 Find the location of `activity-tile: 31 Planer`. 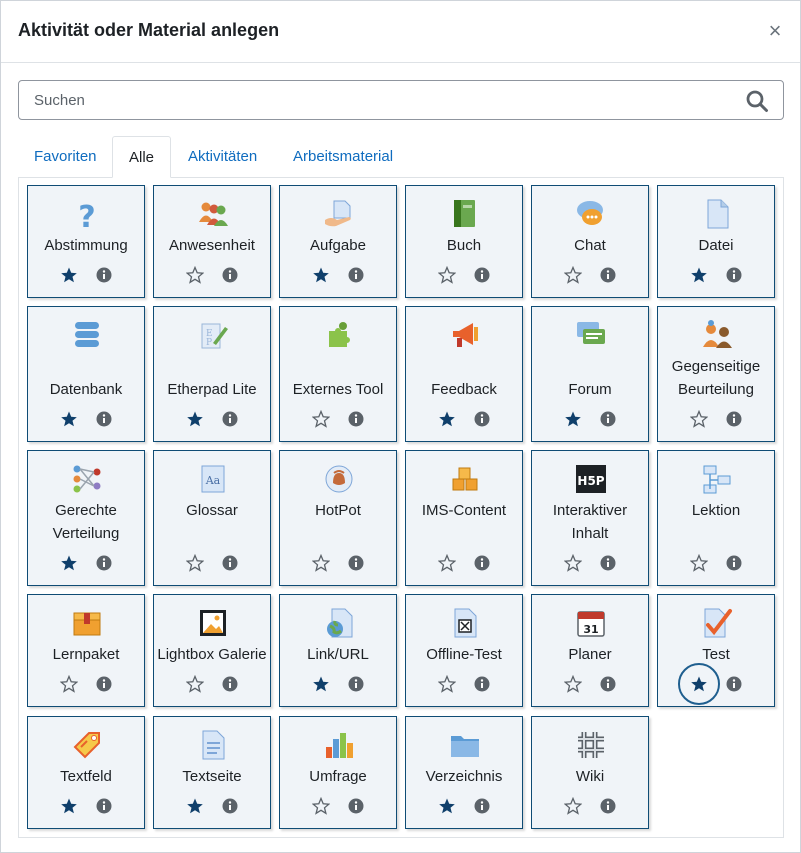

activity-tile: 31 Planer is located at coordinates (590, 650).